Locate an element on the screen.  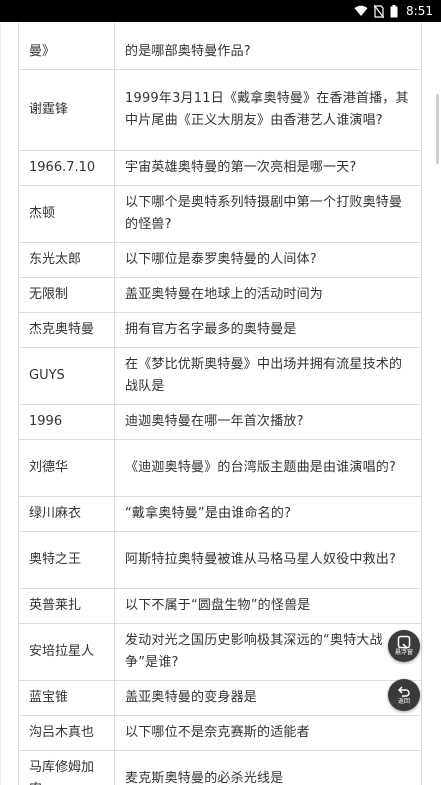
question-cell: 以下不属于“圆盘生物”的怪兽是 is located at coordinates (268, 606).